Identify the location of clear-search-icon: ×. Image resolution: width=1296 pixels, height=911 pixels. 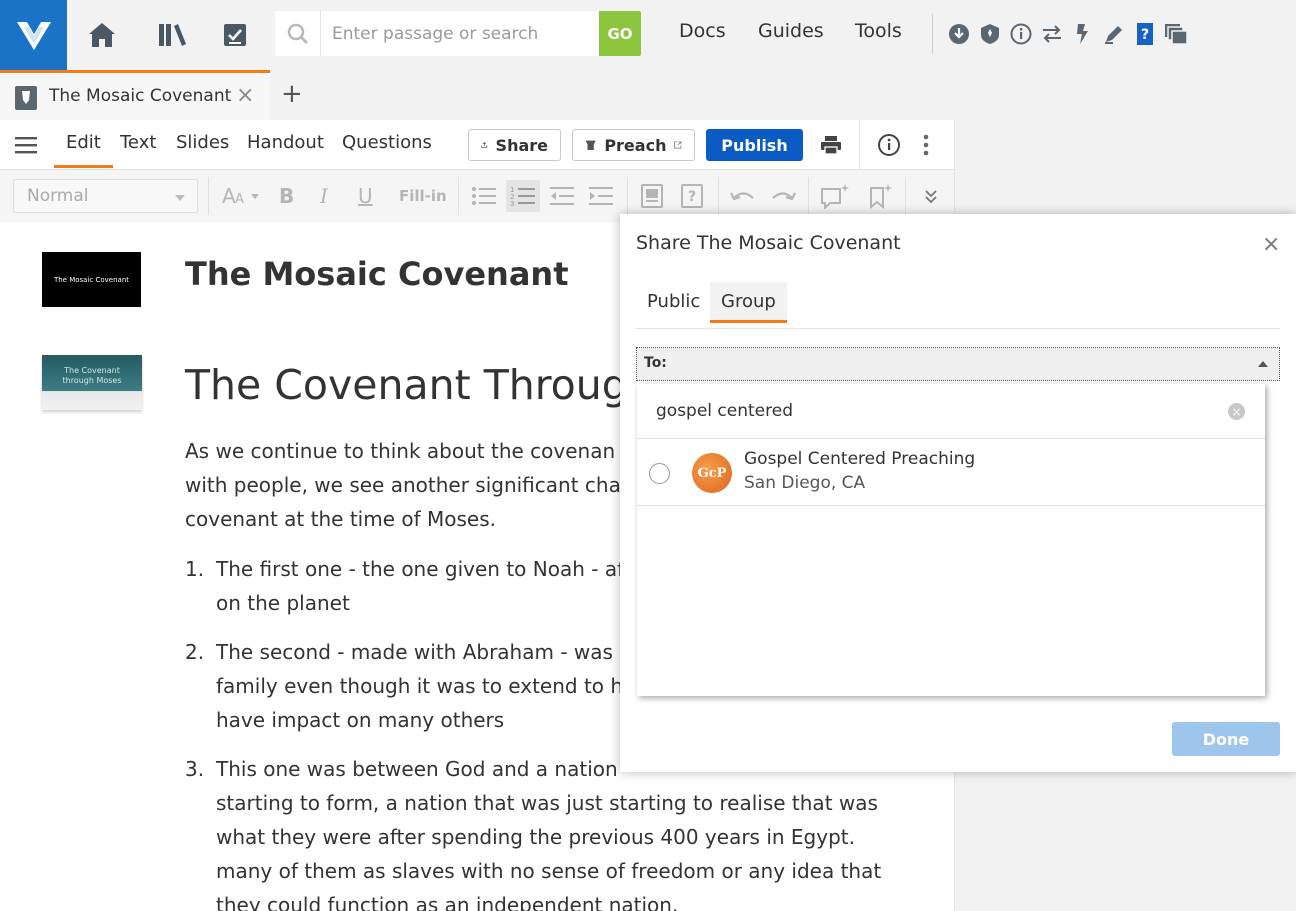
(1236, 411).